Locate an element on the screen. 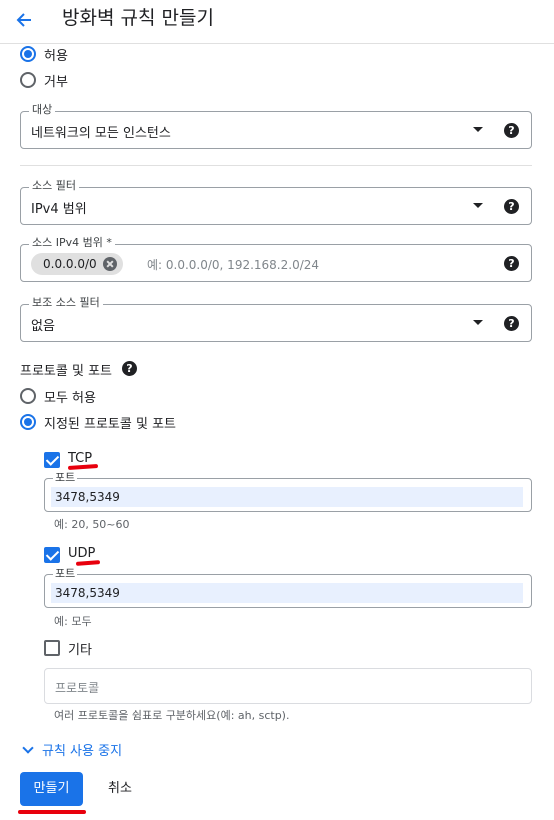  udp-label: UDP is located at coordinates (82, 553).